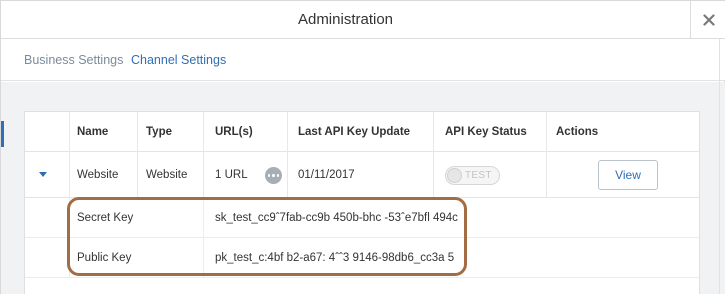 This screenshot has height=294, width=725. What do you see at coordinates (719, 166) in the screenshot?
I see `scrollbar-track` at bounding box center [719, 166].